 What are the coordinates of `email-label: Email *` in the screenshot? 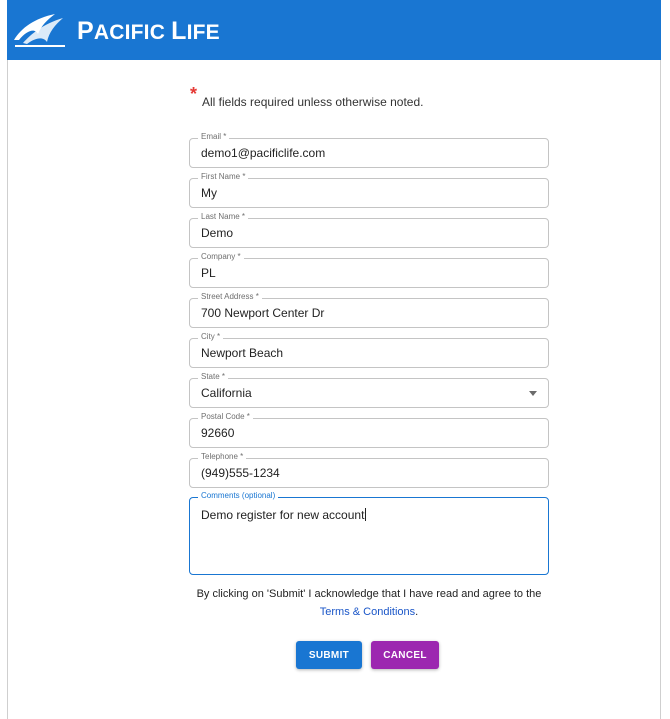 It's located at (214, 137).